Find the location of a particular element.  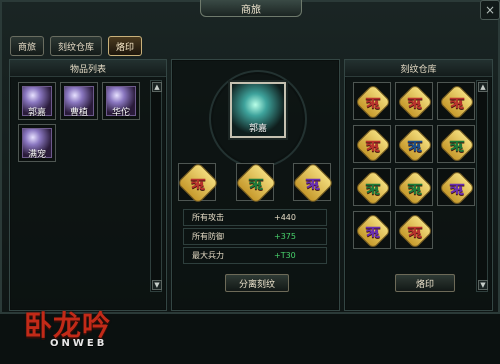

tab-trade-label: 商旅 is located at coordinates (27, 47).